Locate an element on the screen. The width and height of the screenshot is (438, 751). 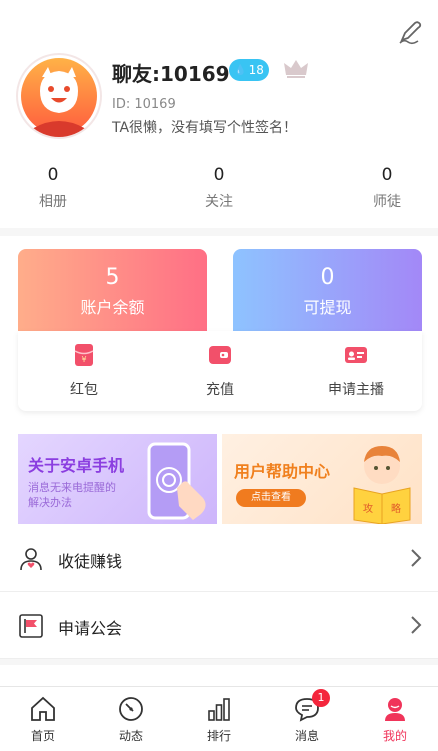
anchor-card-icon is located at coordinates (356, 355).